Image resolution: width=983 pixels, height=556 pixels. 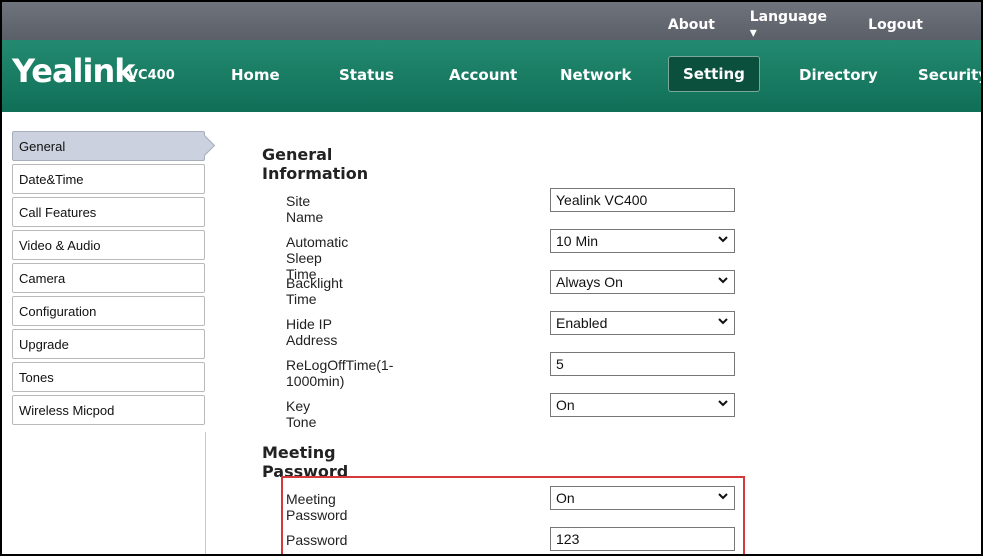 What do you see at coordinates (301, 414) in the screenshot?
I see `key-tone-label: Key Tone` at bounding box center [301, 414].